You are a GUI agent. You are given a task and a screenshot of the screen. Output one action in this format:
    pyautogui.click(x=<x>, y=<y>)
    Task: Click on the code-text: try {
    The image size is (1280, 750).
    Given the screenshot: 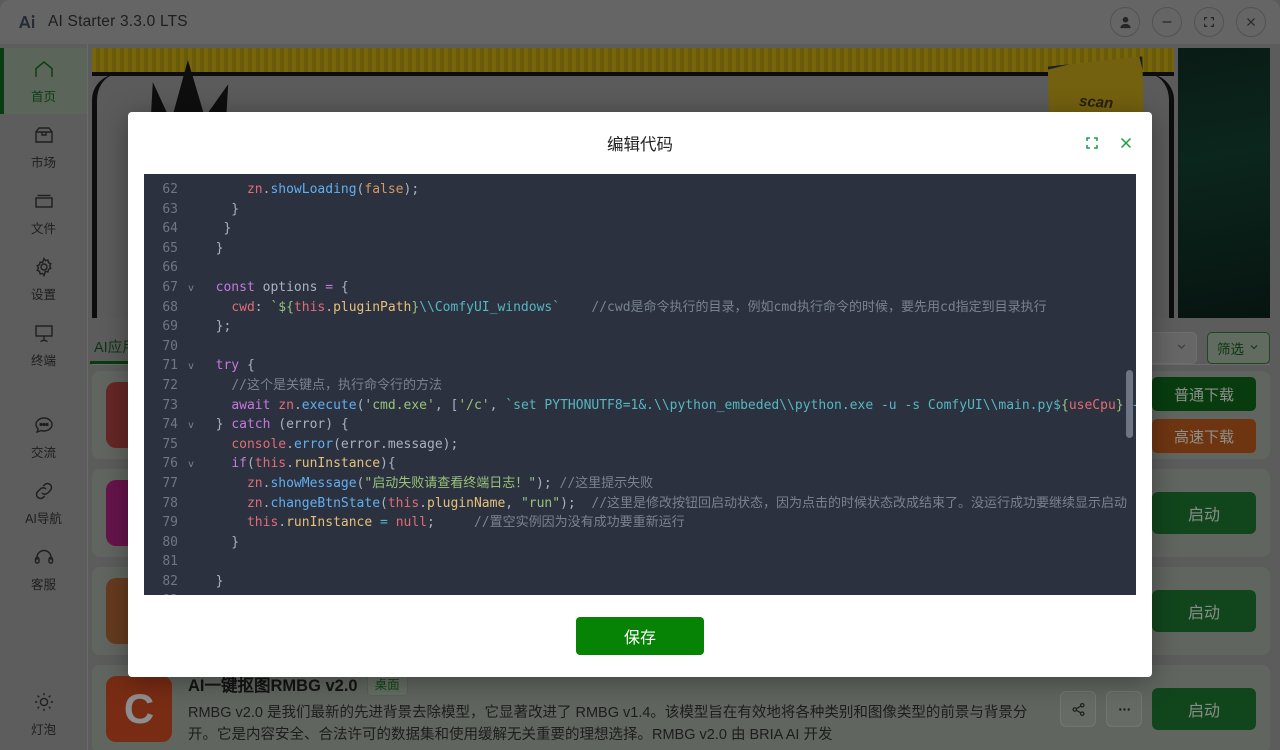 What is the action you would take?
    pyautogui.click(x=235, y=366)
    